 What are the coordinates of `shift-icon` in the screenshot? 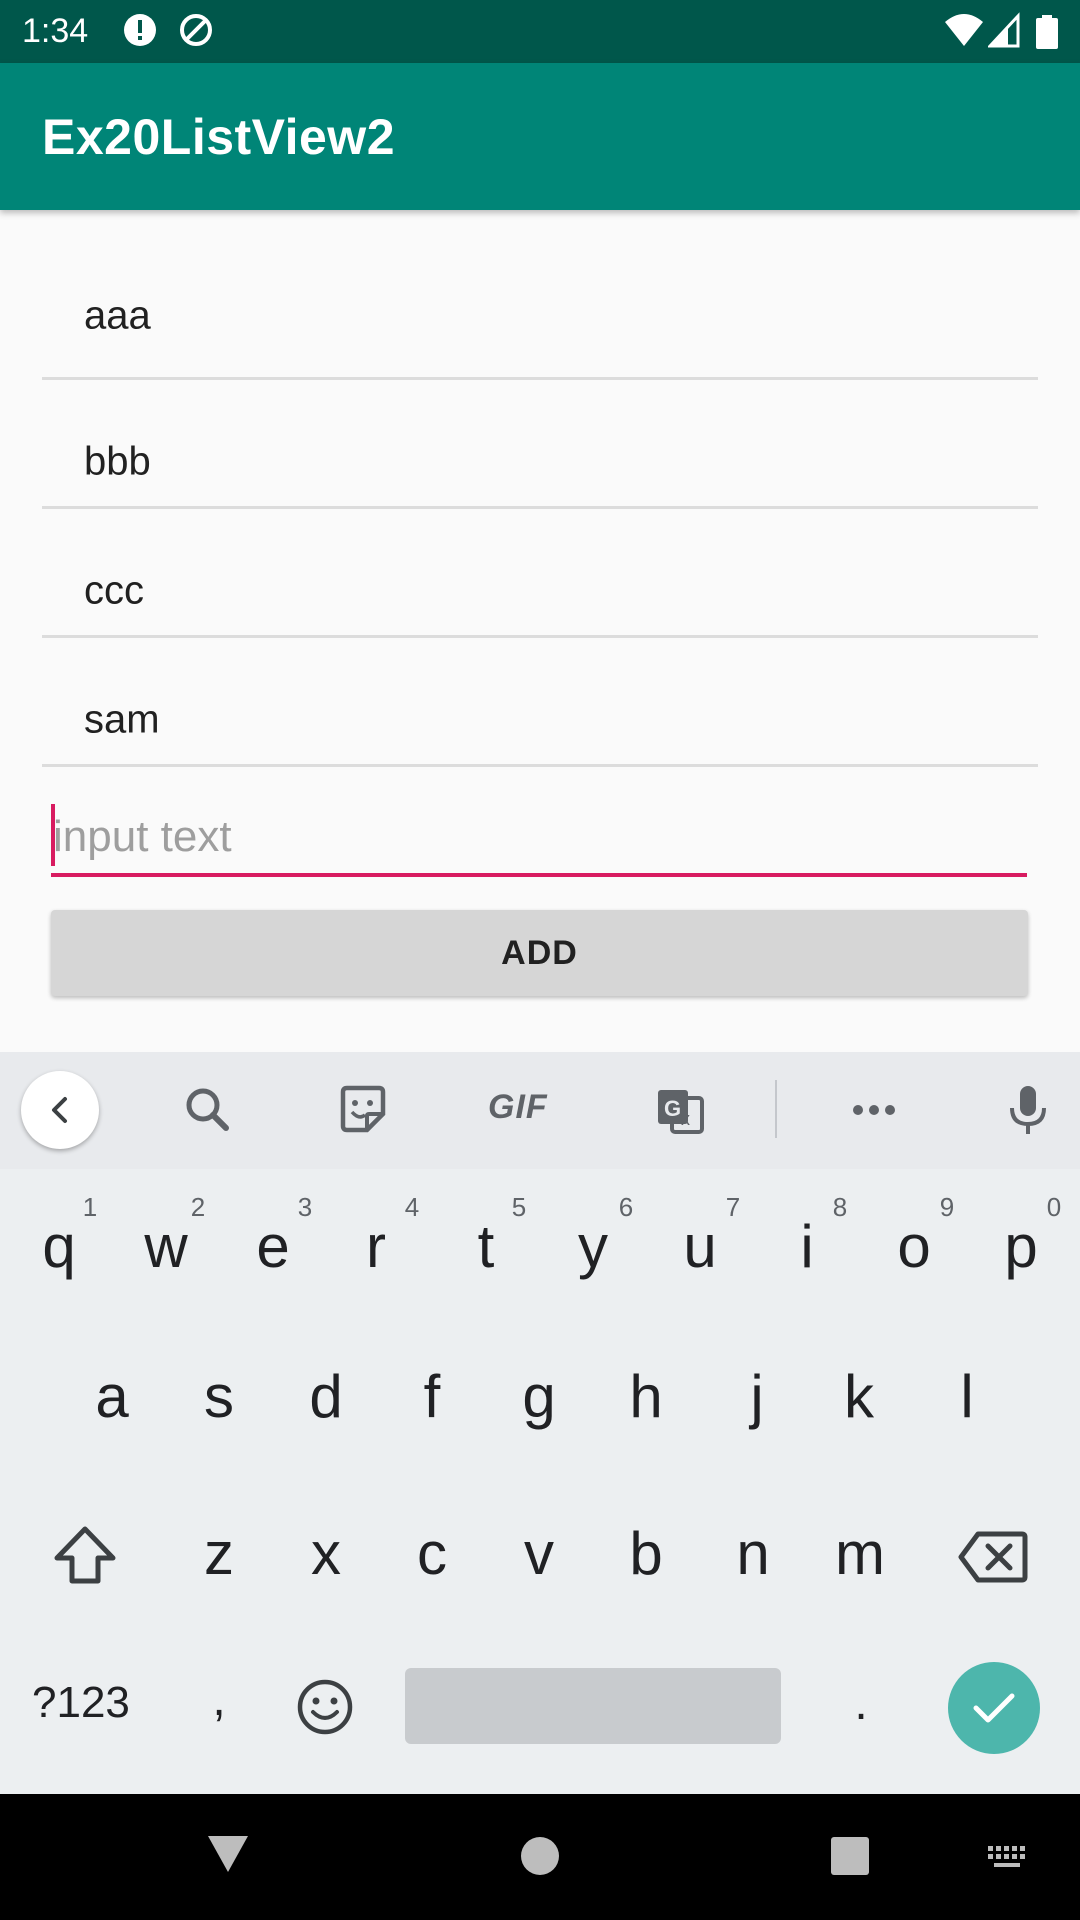 It's located at (85, 1555).